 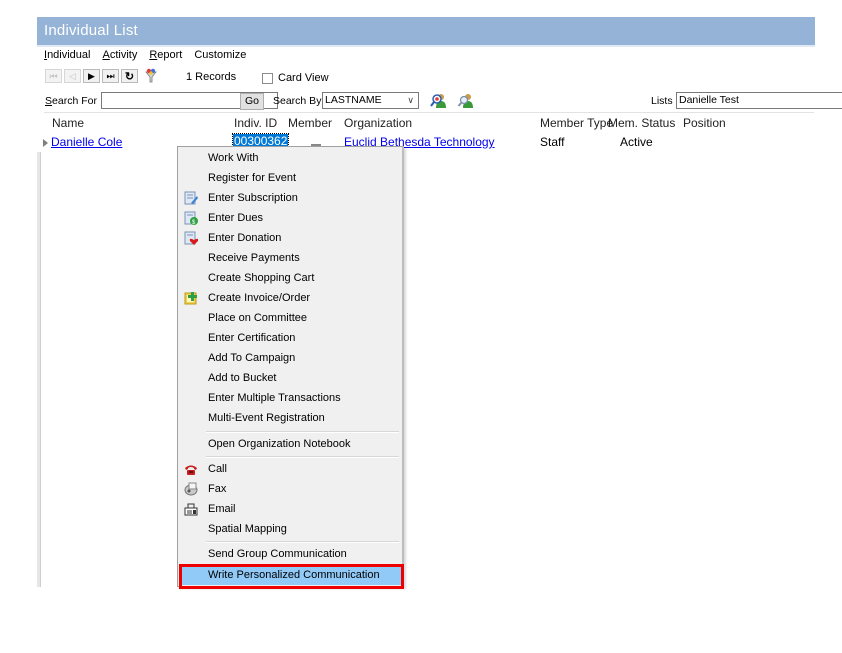 What do you see at coordinates (290, 509) in the screenshot?
I see `menu-item-email: Email` at bounding box center [290, 509].